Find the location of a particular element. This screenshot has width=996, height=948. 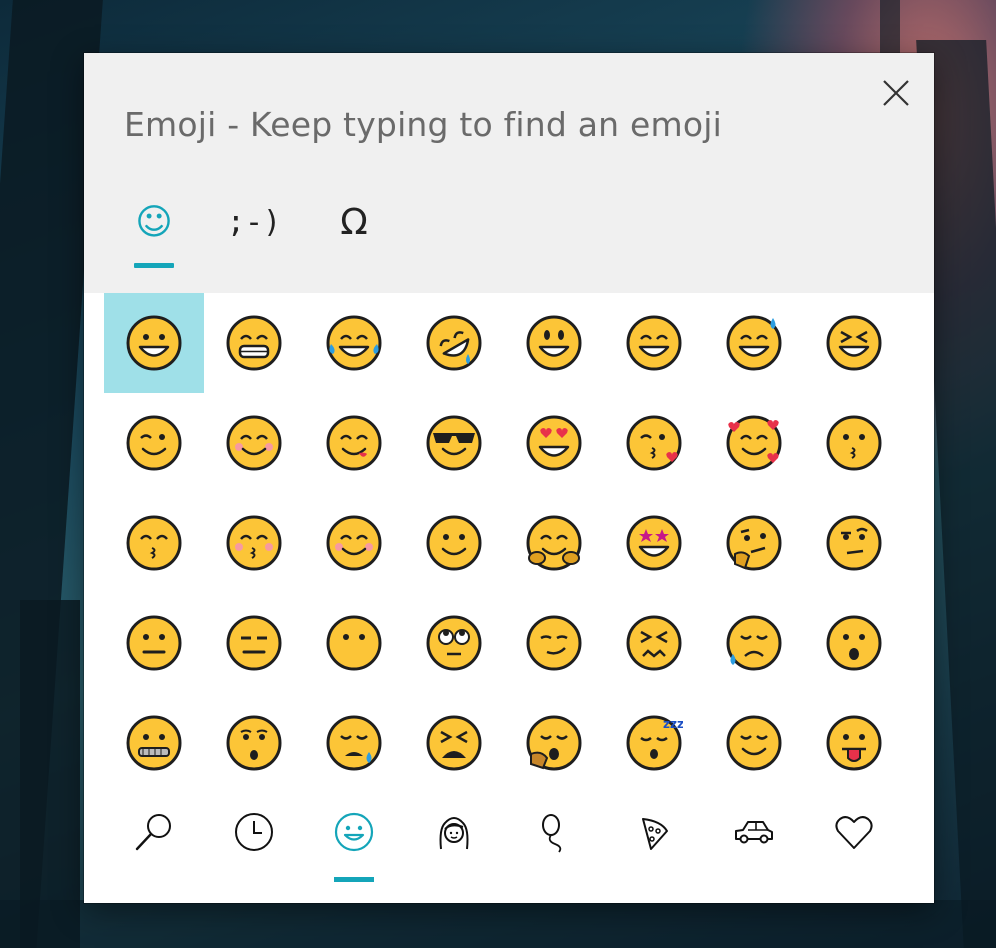

category-celebration is located at coordinates (554, 849).